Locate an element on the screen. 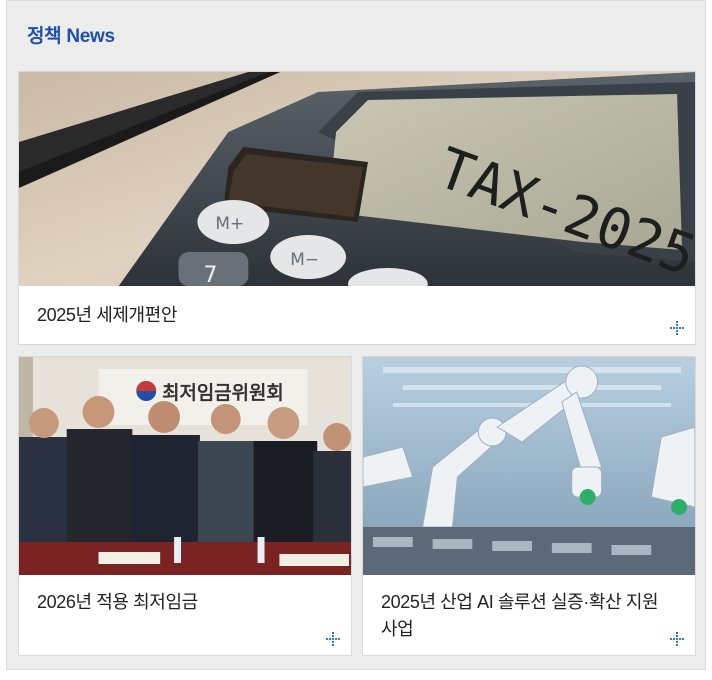 This screenshot has height=680, width=712. svg-text: M− is located at coordinates (304, 260).